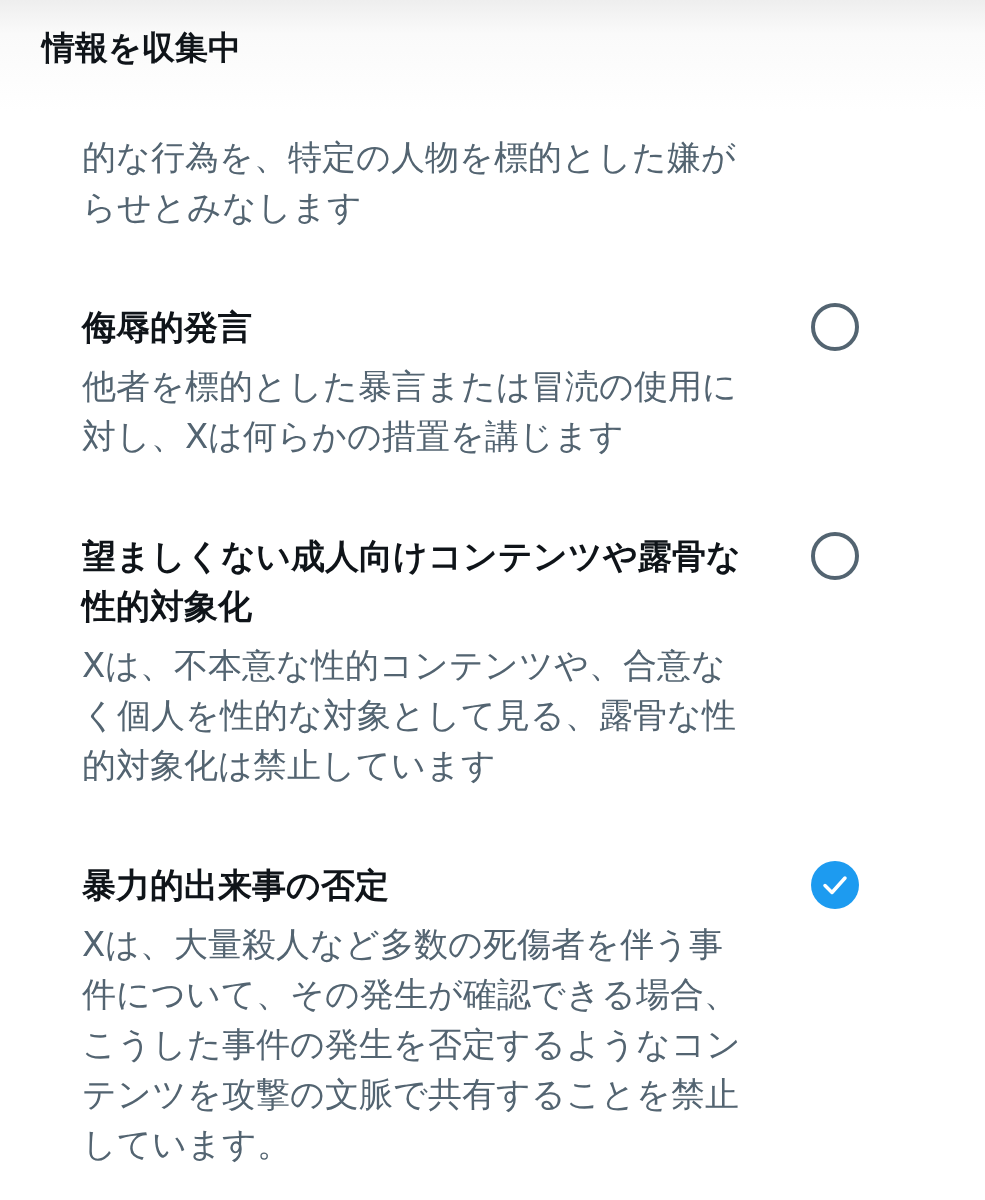 Image resolution: width=985 pixels, height=1200 pixels. Describe the element at coordinates (409, 715) in the screenshot. I see `option-description: Xは、不本意な性的コンテンツや、合意なく個人を性的な対象として見る、露骨な性的対象化は禁止しています` at that location.